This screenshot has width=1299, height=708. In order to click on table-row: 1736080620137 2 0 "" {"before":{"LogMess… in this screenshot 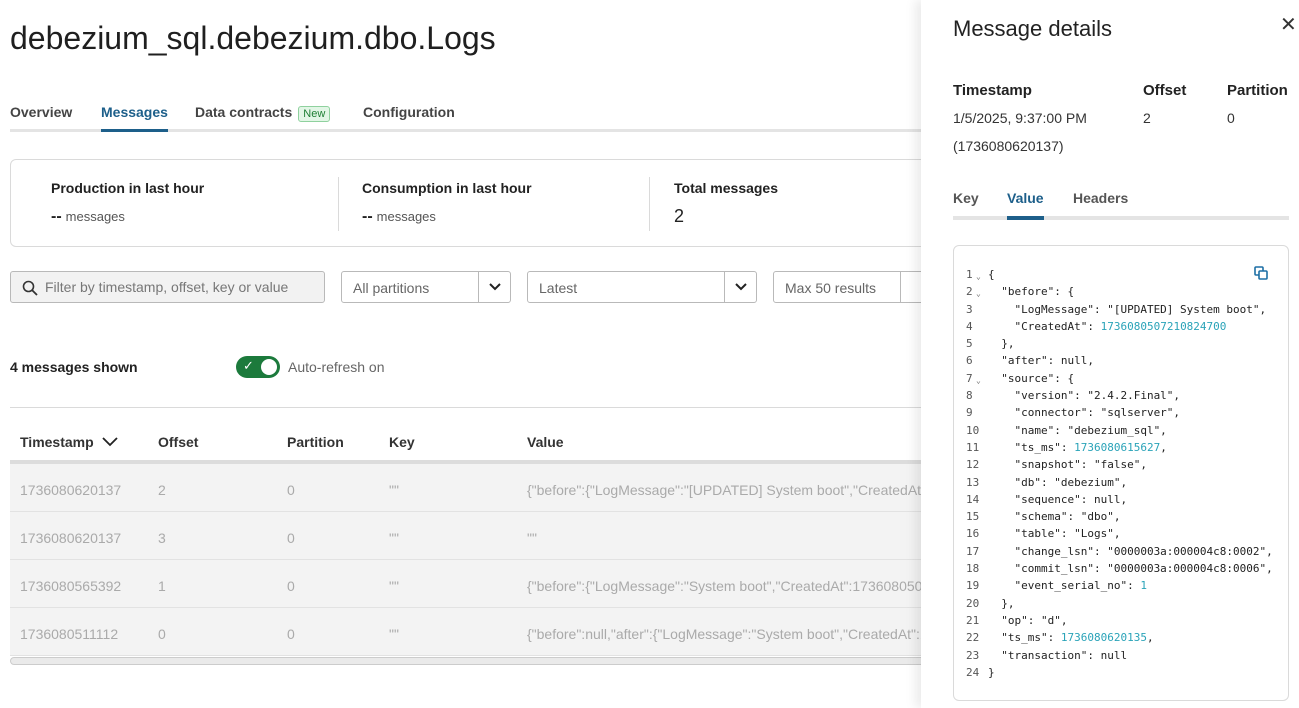, I will do `click(470, 488)`.